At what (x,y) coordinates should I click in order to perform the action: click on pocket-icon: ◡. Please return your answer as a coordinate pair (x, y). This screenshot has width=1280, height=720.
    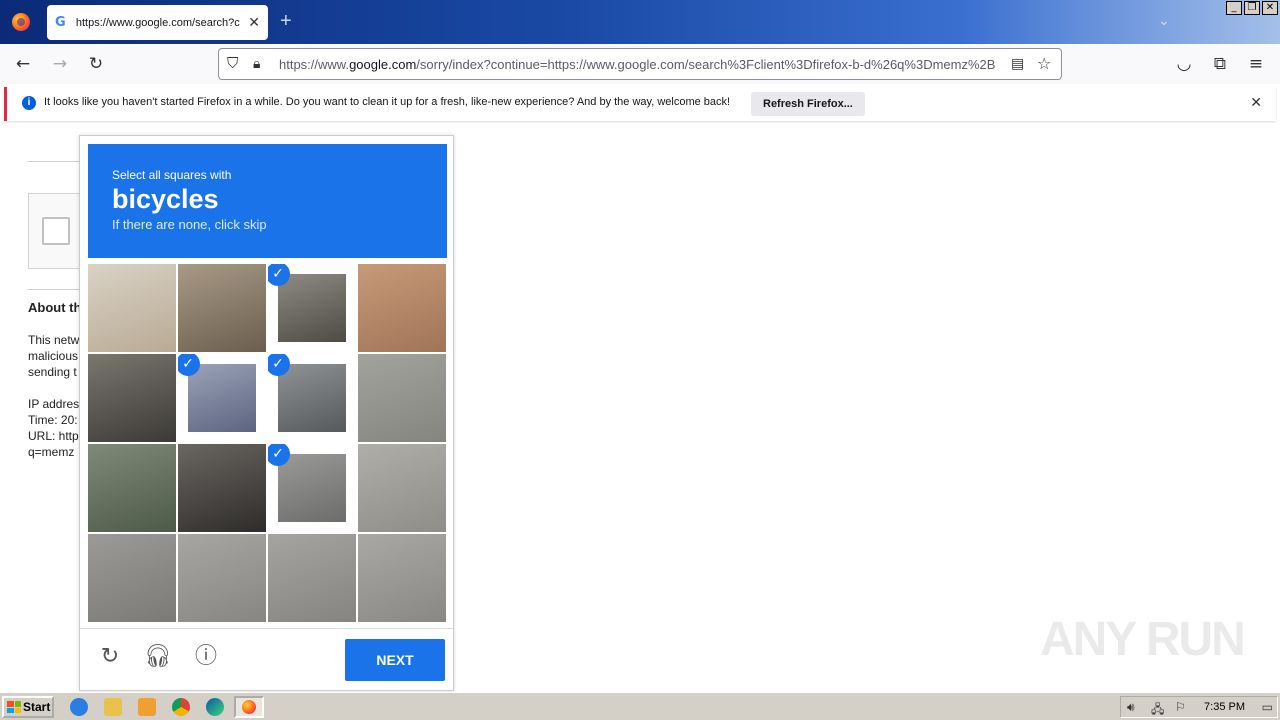
    Looking at the image, I should click on (1184, 64).